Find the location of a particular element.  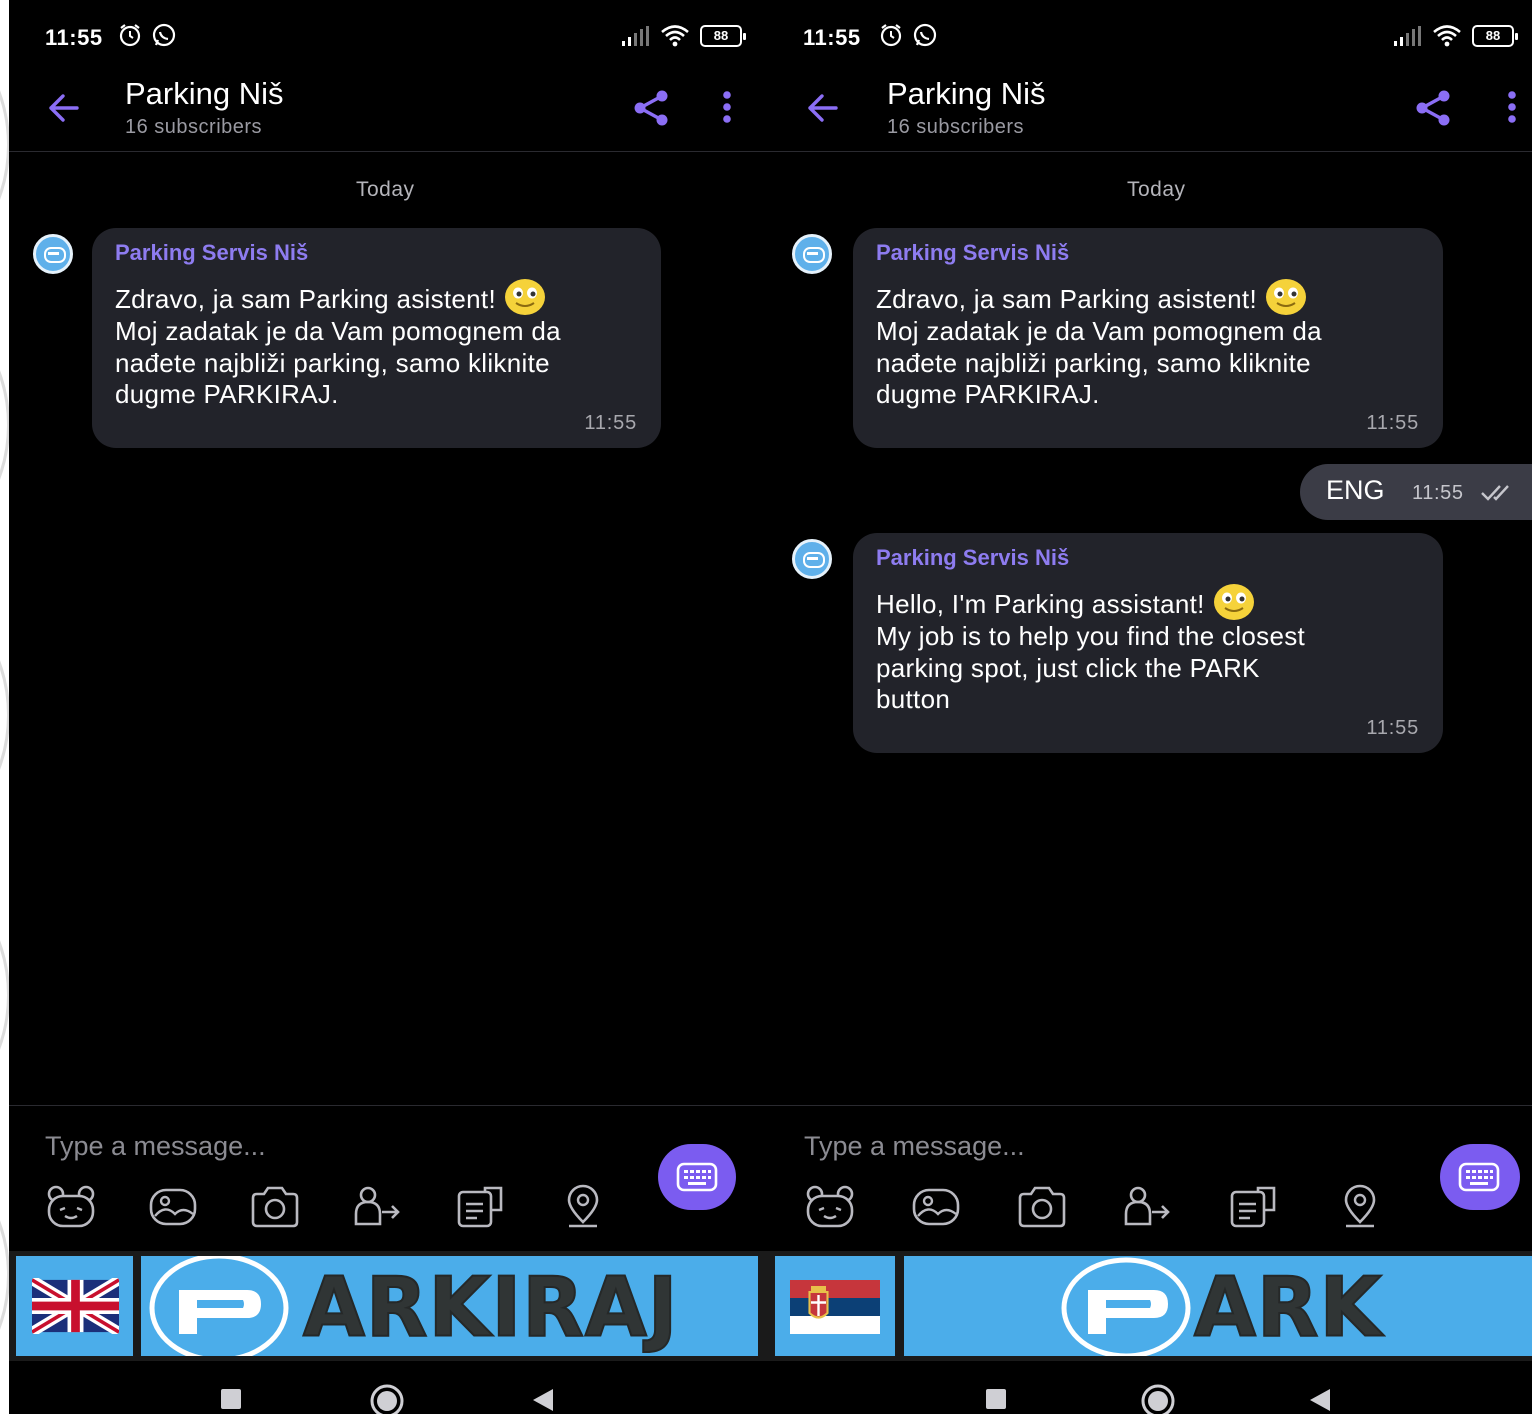

date-separator: Today is located at coordinates (1156, 189).